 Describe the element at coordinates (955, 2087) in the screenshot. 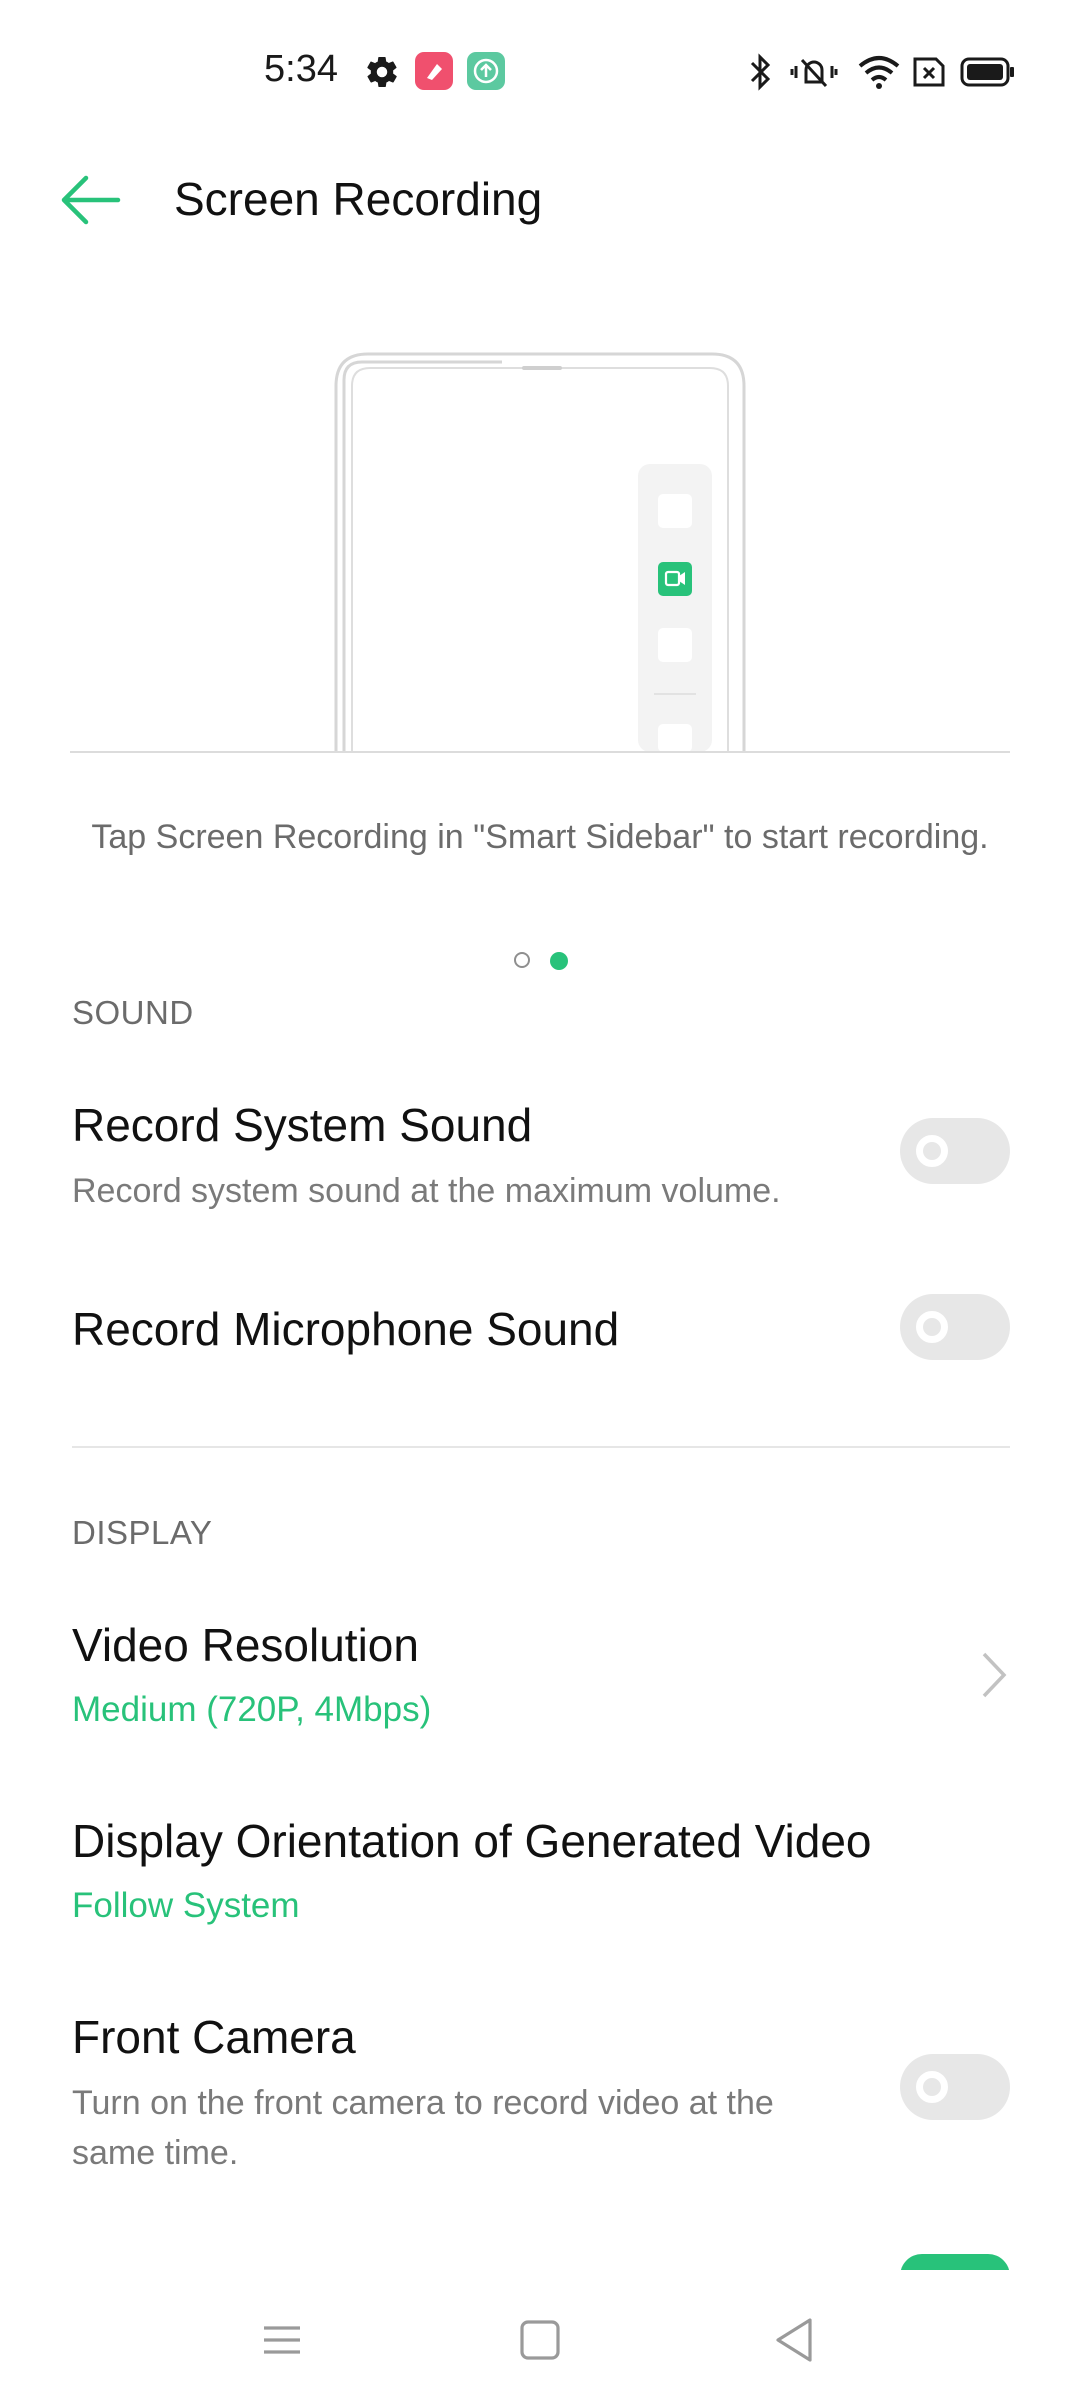

I see `front-camera-toggle` at that location.